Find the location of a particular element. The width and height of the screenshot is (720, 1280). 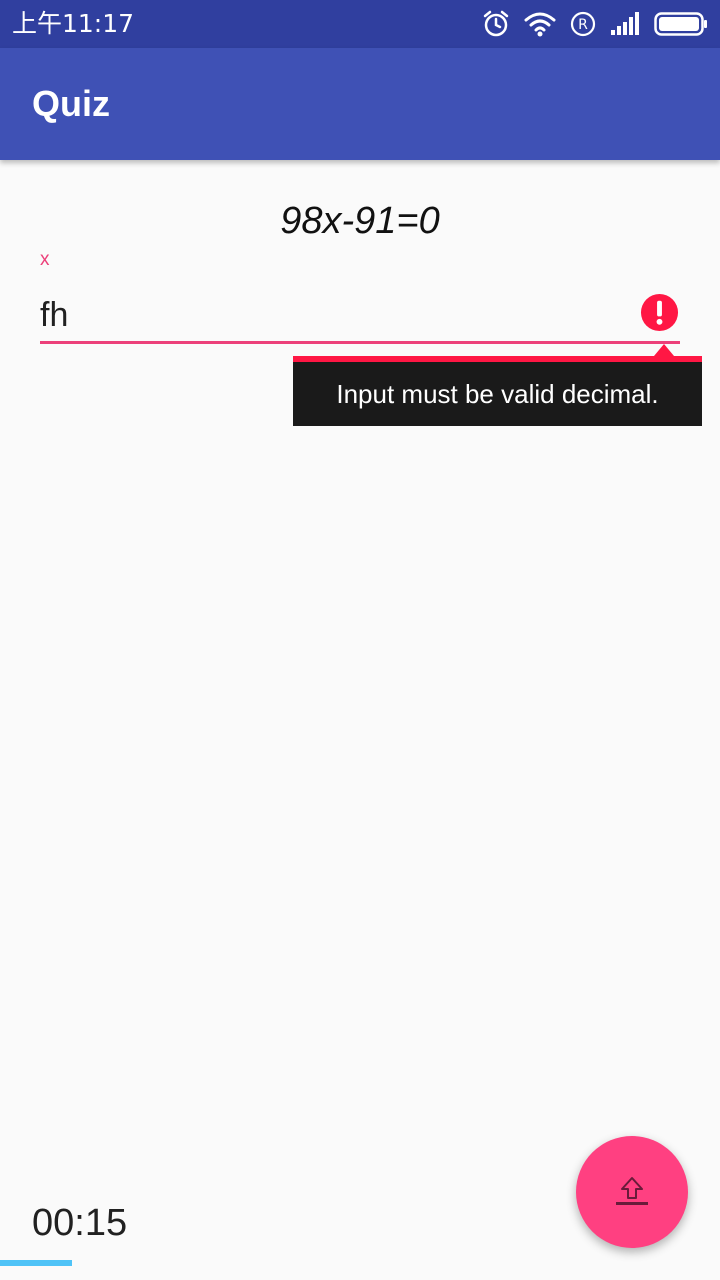

status-bar: 上午11:17 R is located at coordinates (360, 24).